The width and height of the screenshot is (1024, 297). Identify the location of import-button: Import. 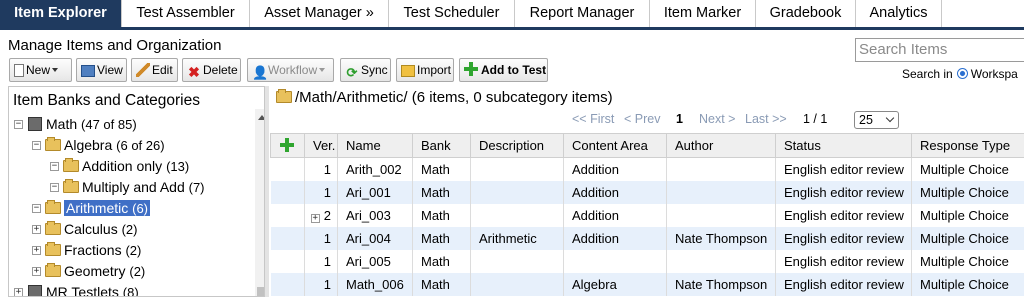
(425, 70).